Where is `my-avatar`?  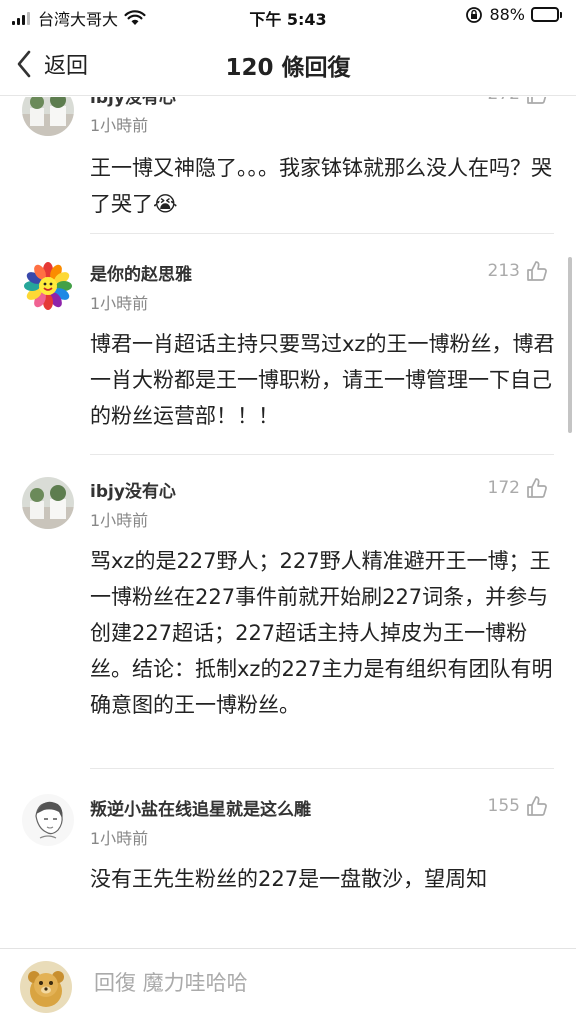
my-avatar is located at coordinates (46, 987).